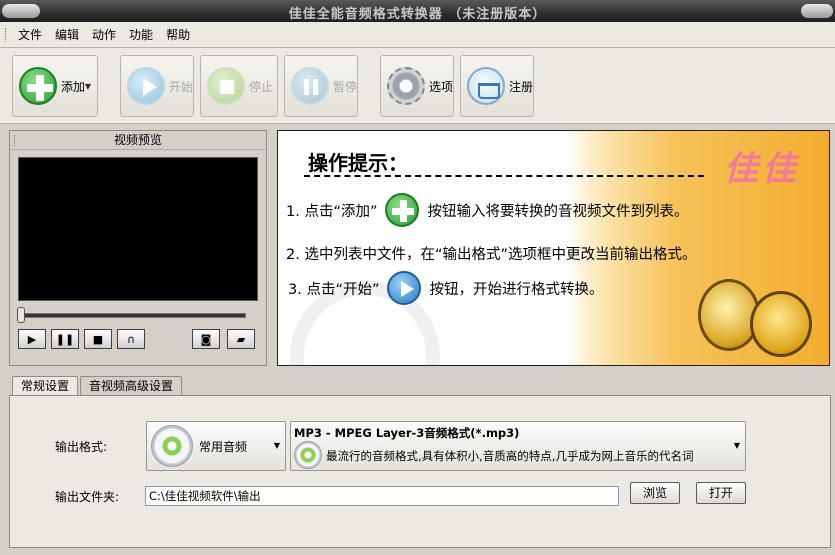 The image size is (835, 555). Describe the element at coordinates (226, 86) in the screenshot. I see `stop-icon` at that location.